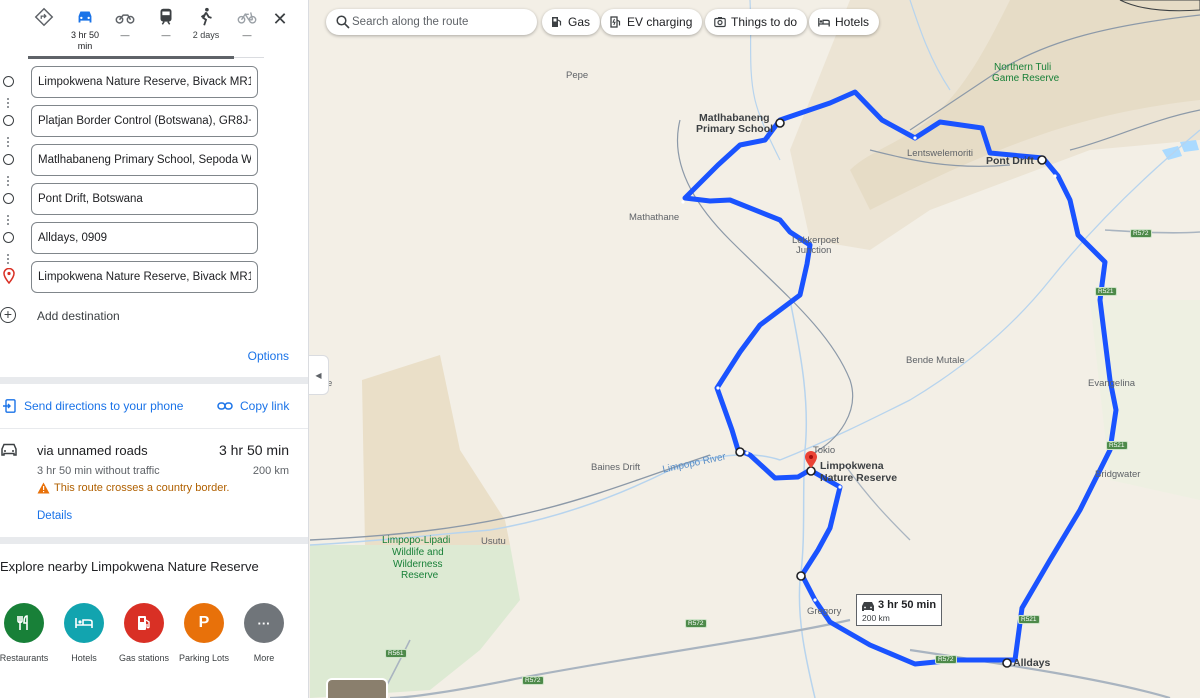 The image size is (1200, 698). Describe the element at coordinates (264, 406) in the screenshot. I see `copy-link-button: Copy link` at that location.